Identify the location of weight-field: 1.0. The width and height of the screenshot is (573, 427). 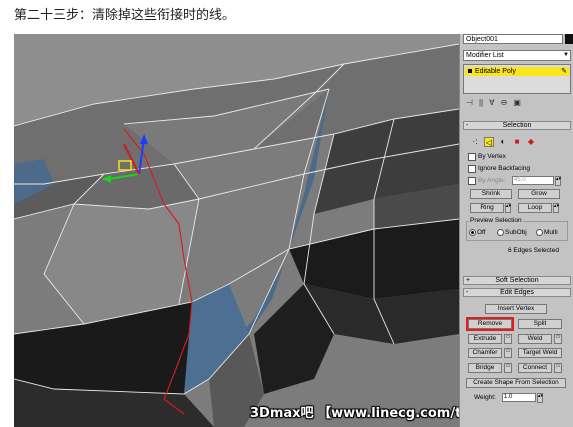
(519, 397).